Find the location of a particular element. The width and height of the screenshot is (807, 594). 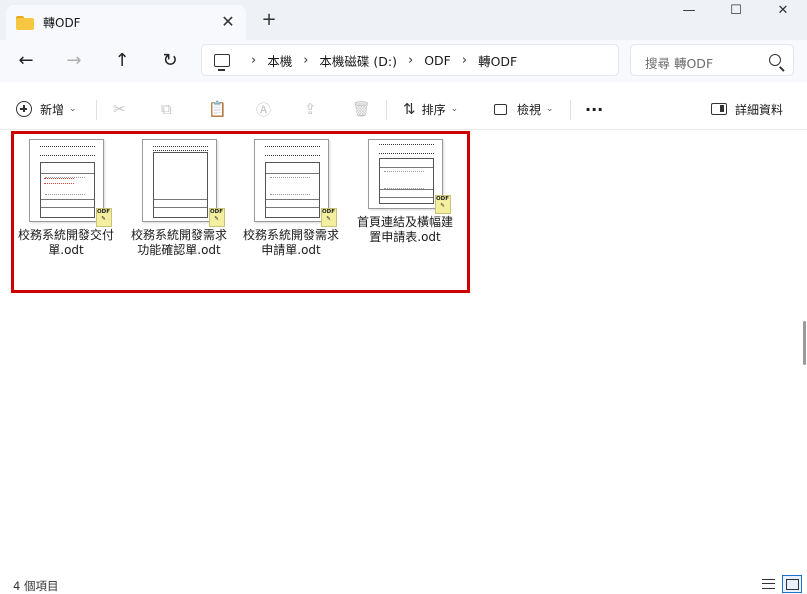

up-button: ↑ is located at coordinates (122, 61).